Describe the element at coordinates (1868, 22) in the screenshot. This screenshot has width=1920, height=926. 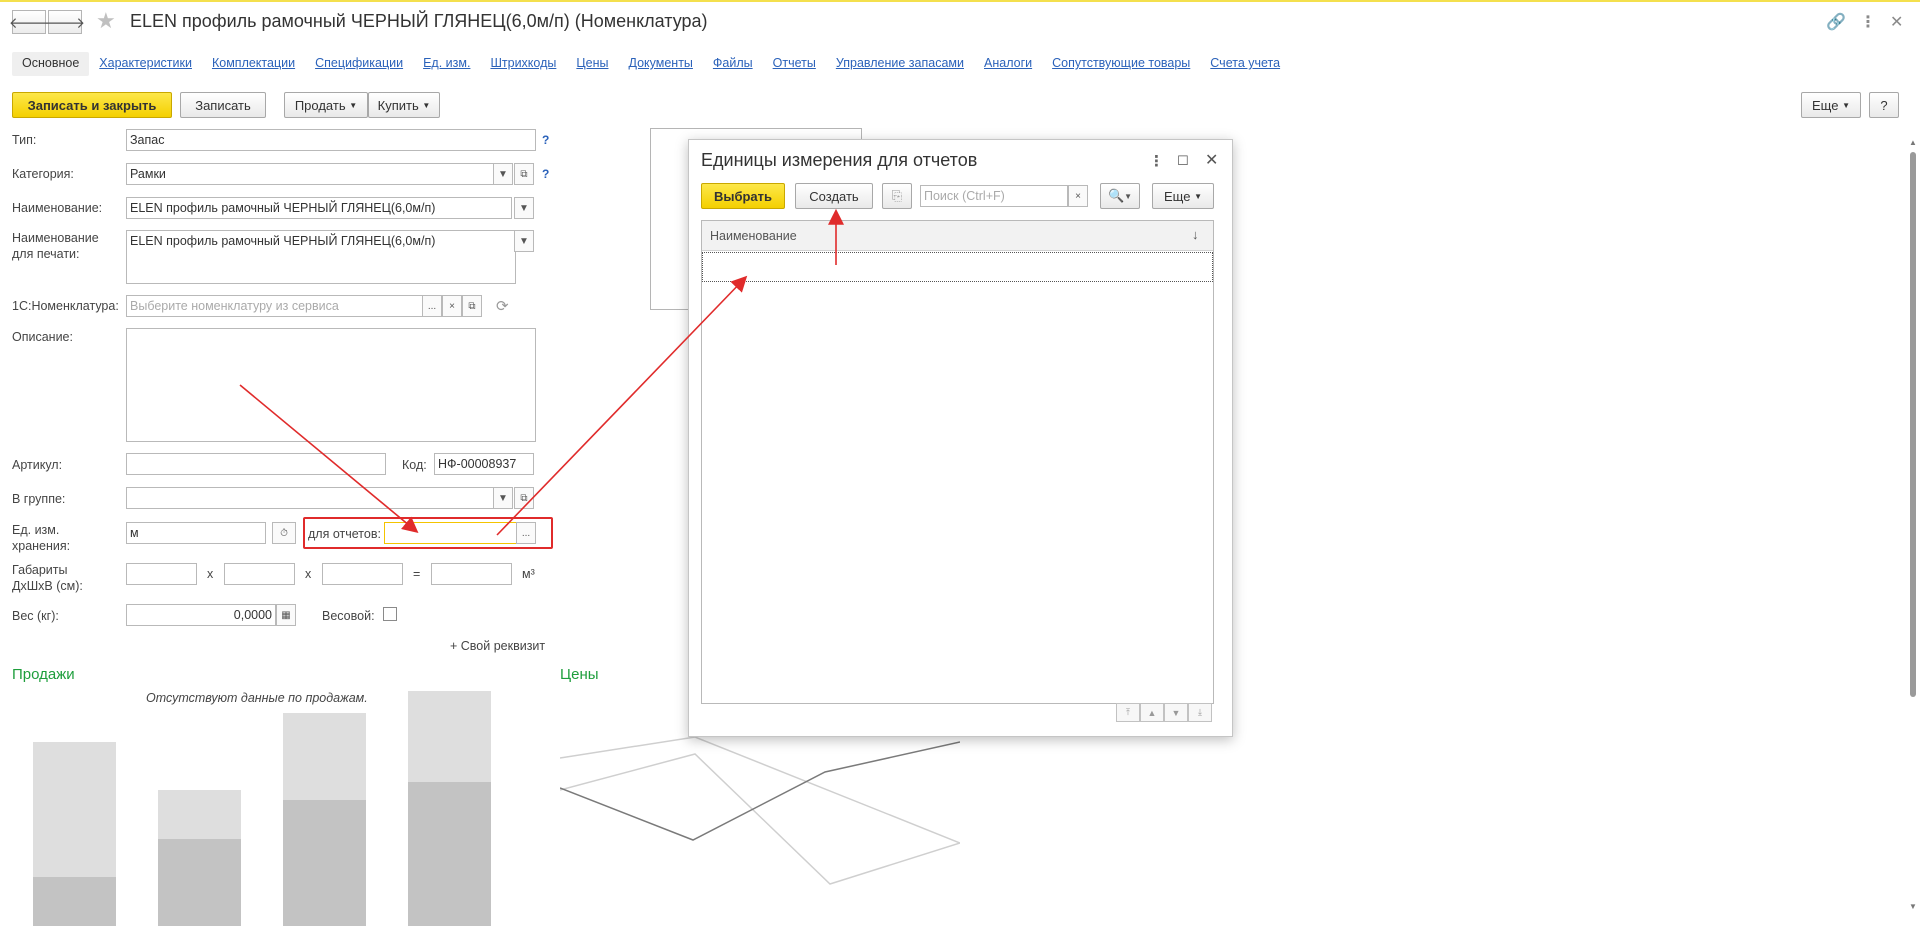
I see `more-vertical-icon: ⋮` at that location.